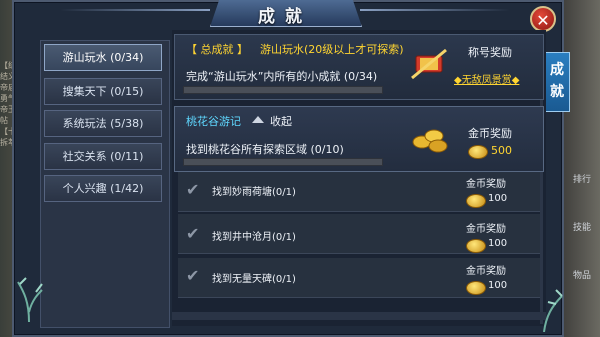  I want to click on summary-progress-bar, so click(283, 90).